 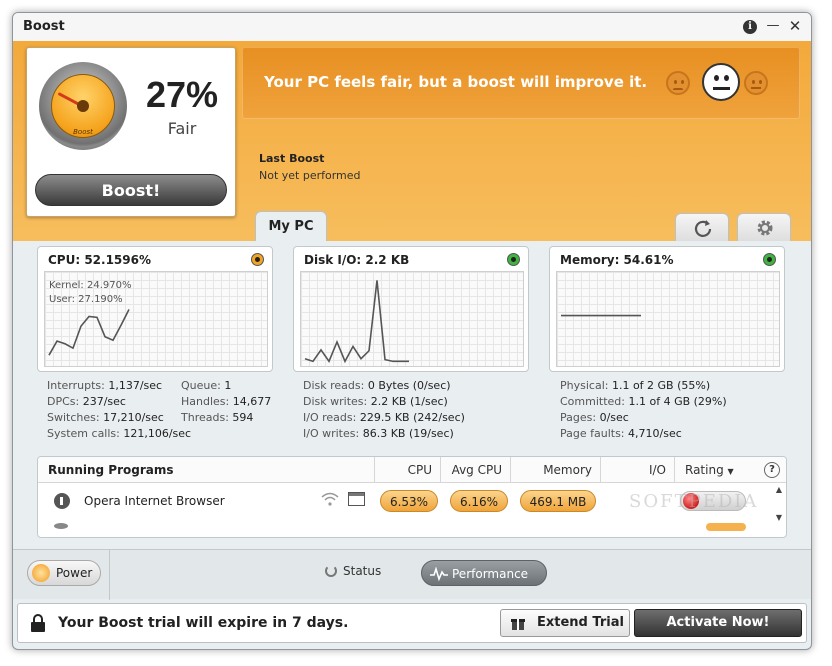 I want to click on tab-settings, so click(x=764, y=227).